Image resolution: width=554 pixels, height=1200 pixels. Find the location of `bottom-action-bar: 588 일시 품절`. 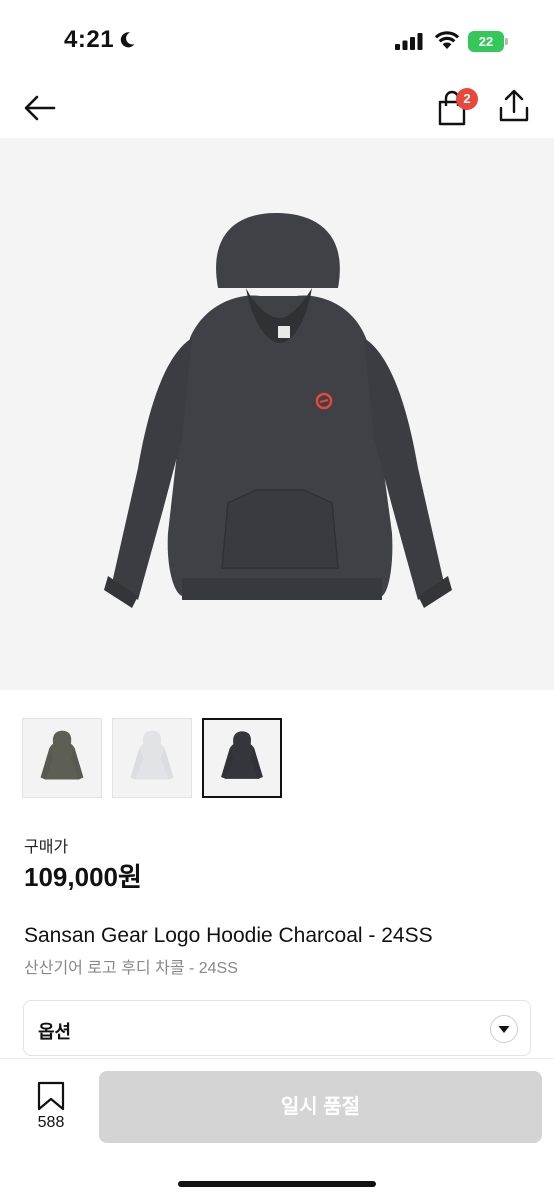

bottom-action-bar: 588 일시 품절 is located at coordinates (277, 1129).